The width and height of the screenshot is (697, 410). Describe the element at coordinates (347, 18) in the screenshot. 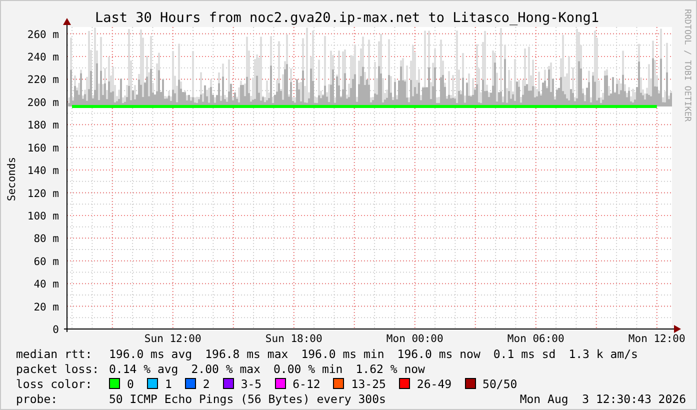

I see `chart-title: Last 30 Hours from noc2.gva20.ip-max.net to Litasco_Hong-Kong1` at that location.